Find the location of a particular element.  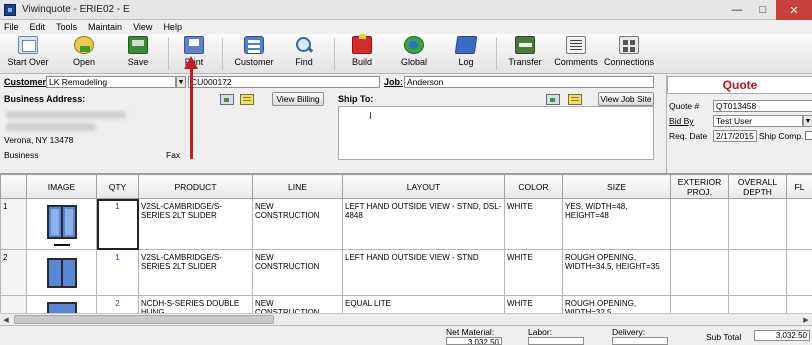

customer-select: LK Remodeling is located at coordinates (111, 82).